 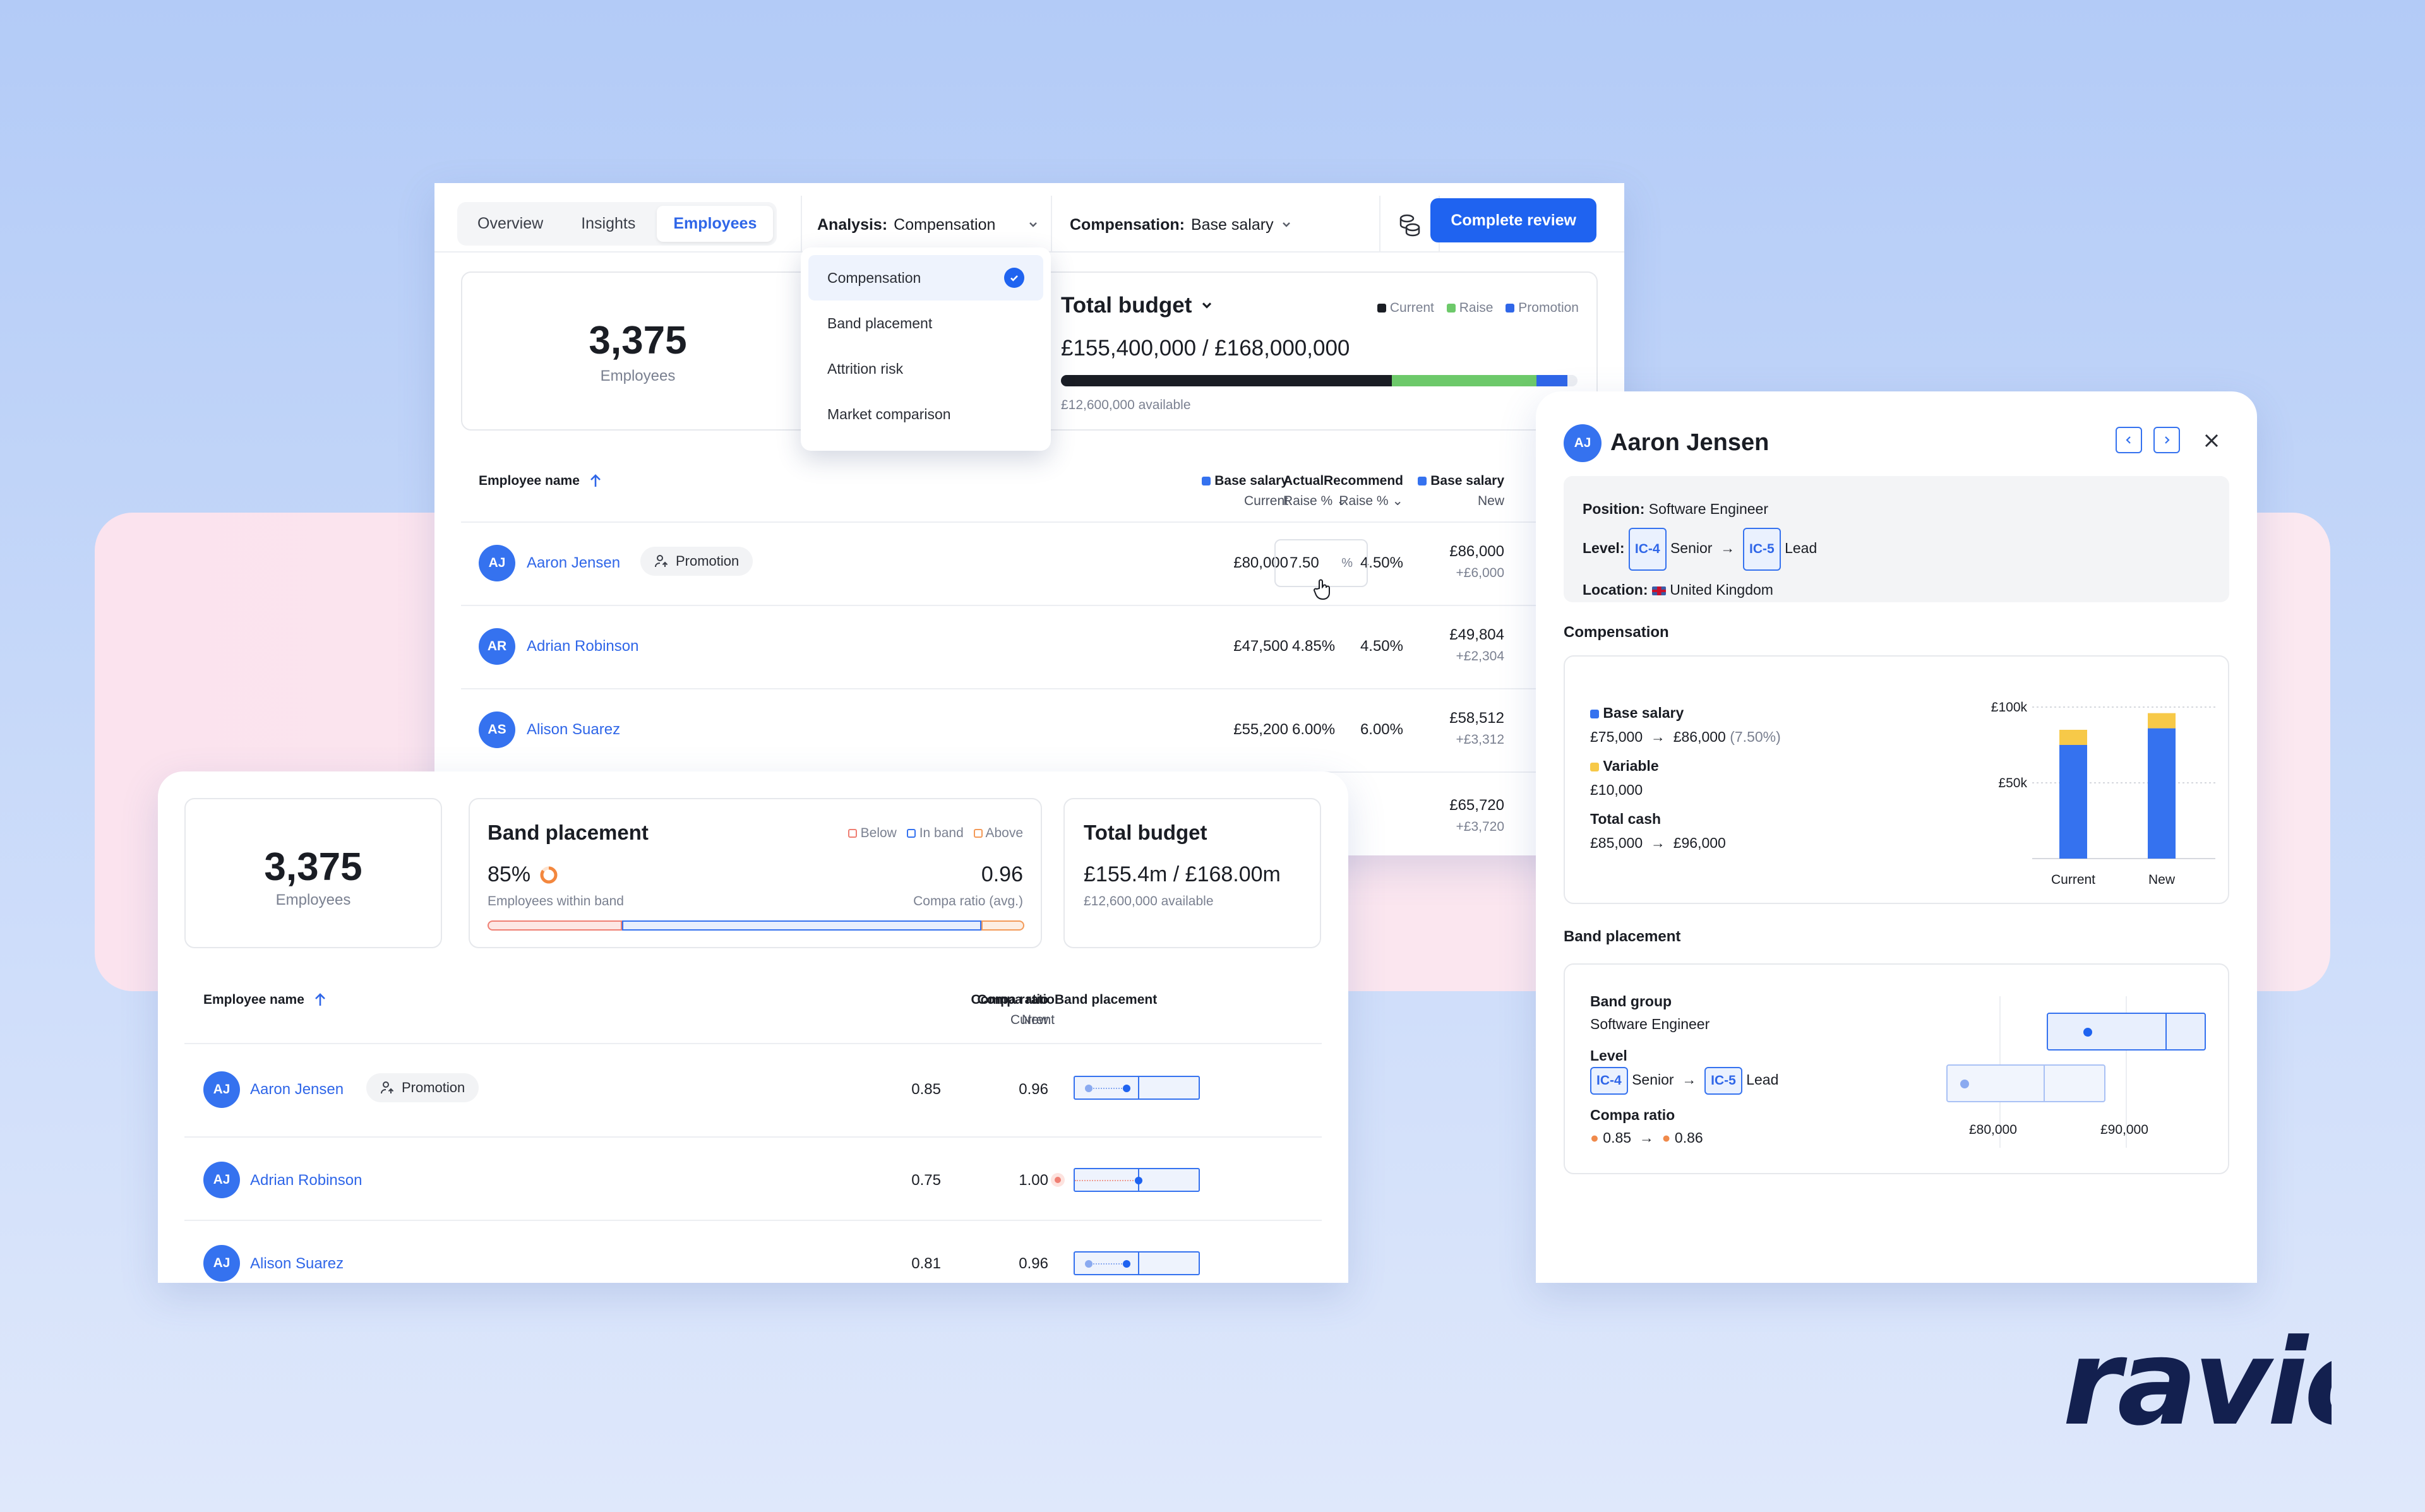 What do you see at coordinates (1658, 590) in the screenshot?
I see `uk-flag-icon` at bounding box center [1658, 590].